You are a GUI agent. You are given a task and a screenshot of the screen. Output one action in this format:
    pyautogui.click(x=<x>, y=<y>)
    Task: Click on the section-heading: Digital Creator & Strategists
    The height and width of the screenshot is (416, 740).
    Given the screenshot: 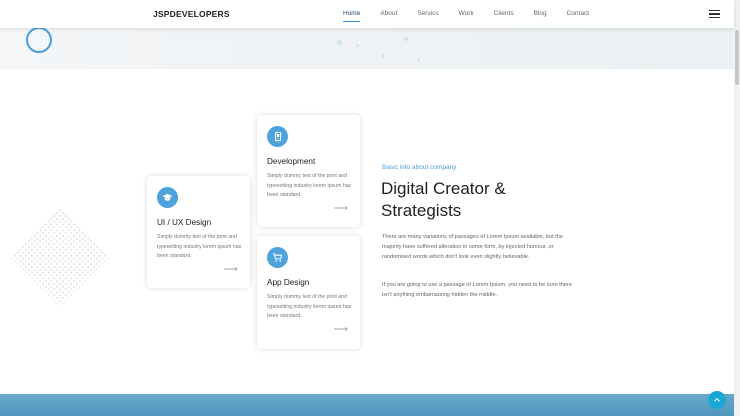 What is the action you would take?
    pyautogui.click(x=443, y=199)
    